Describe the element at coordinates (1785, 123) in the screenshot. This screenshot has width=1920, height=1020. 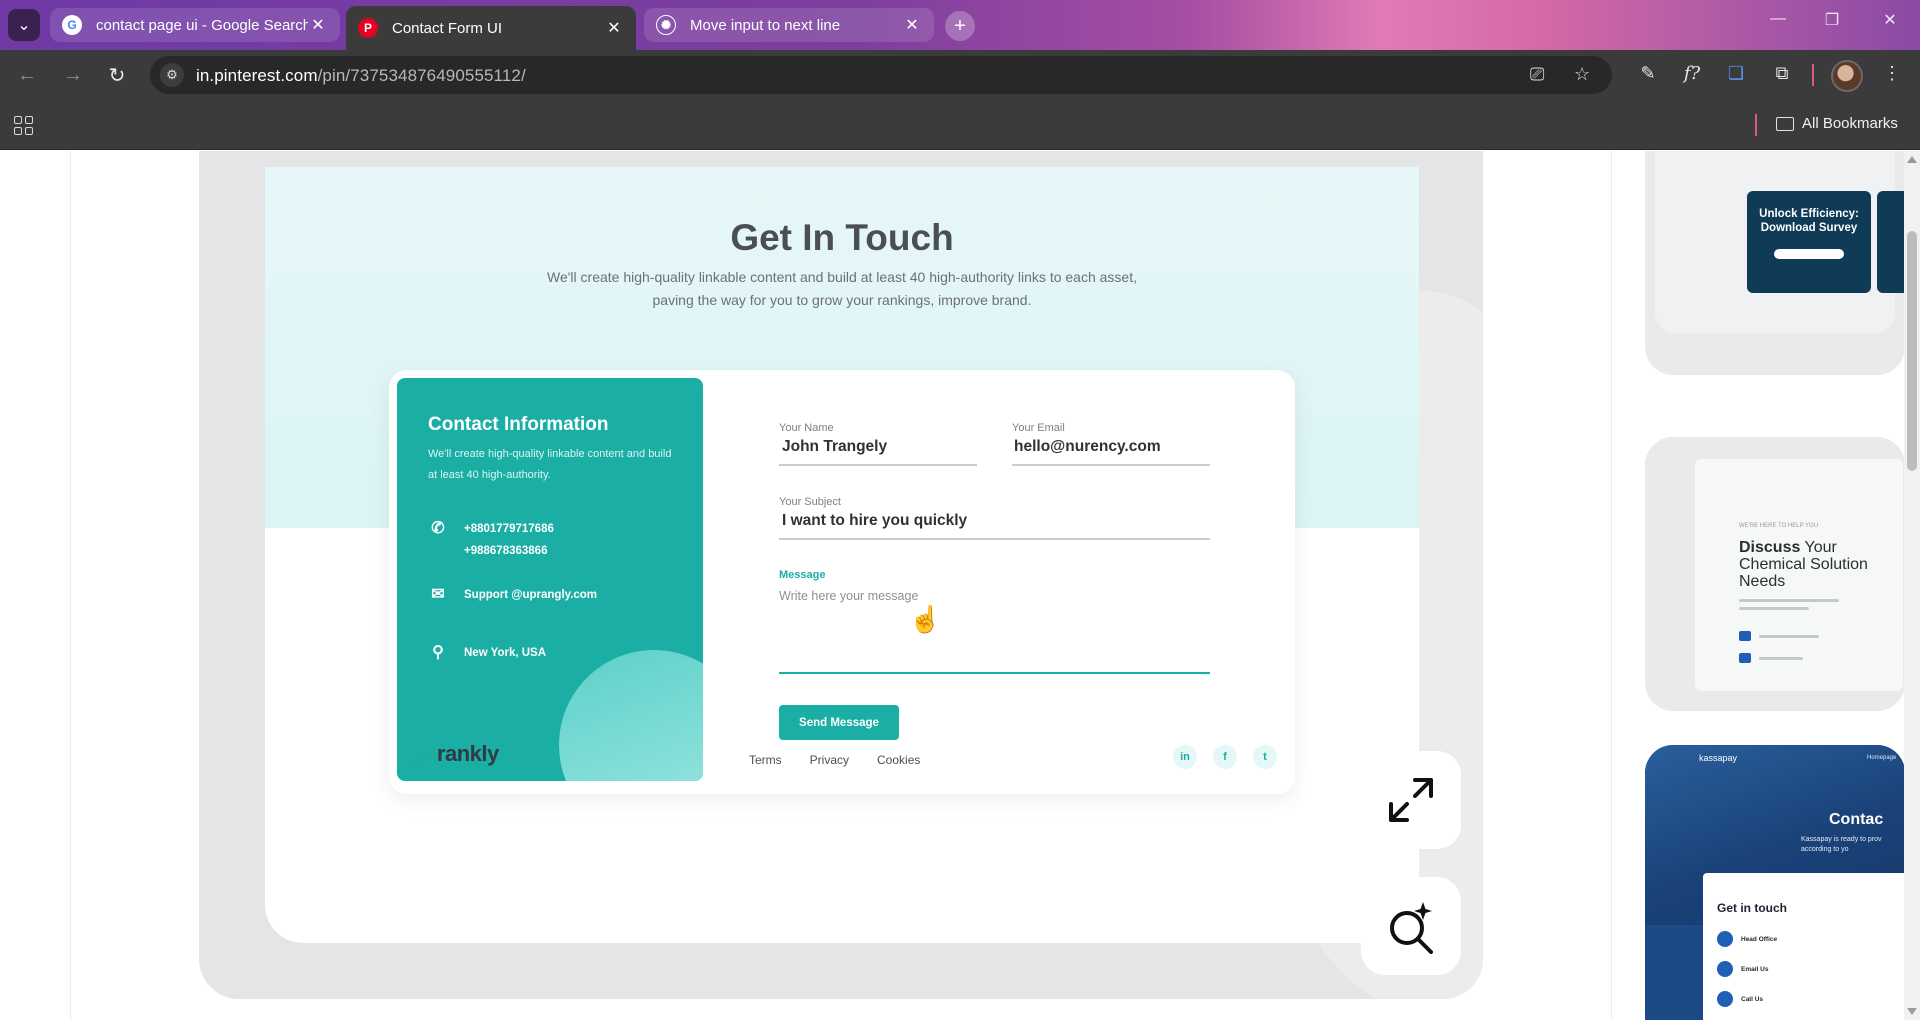
I see `folder-icon` at that location.